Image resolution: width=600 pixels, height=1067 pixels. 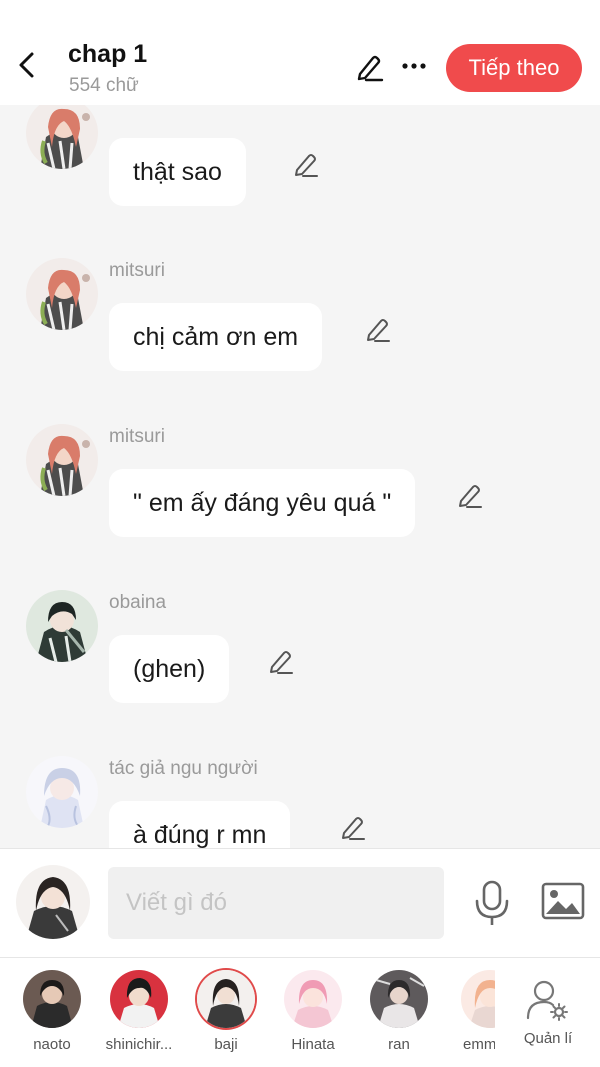 I want to click on message-bubble: " em ấy đáng yêu quá ", so click(x=262, y=503).